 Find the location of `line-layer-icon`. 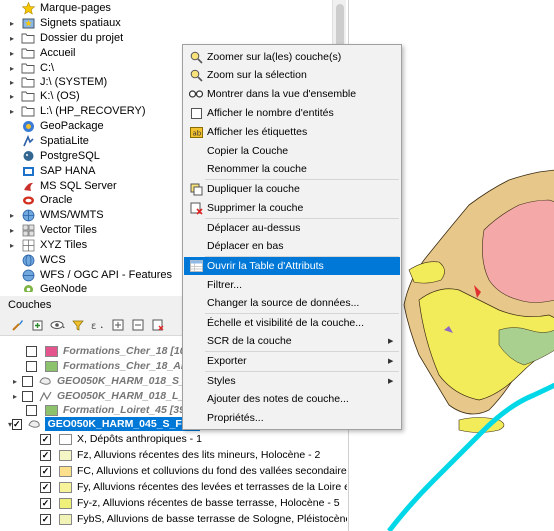

line-layer-icon is located at coordinates (45, 396).